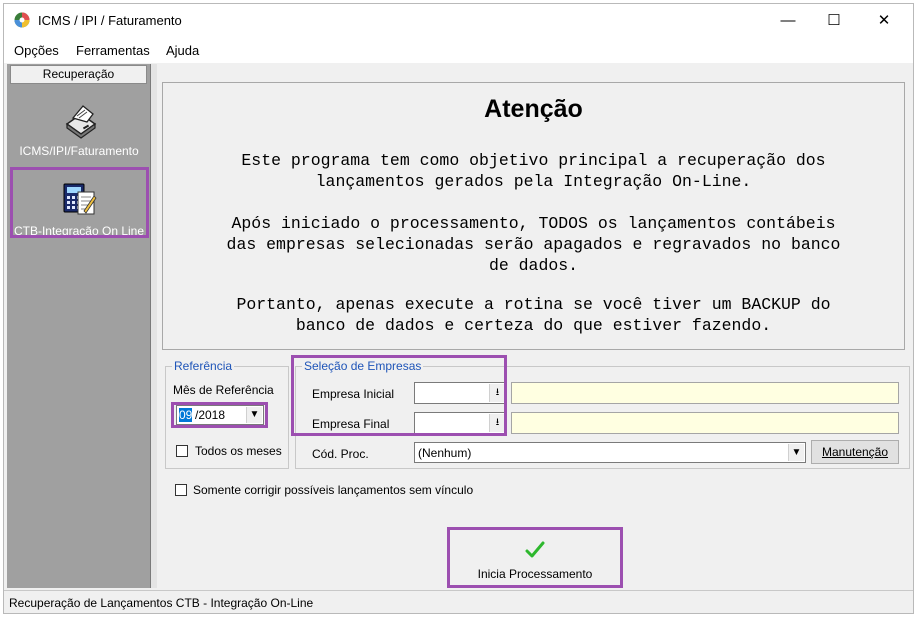  I want to click on check-icon, so click(535, 549).